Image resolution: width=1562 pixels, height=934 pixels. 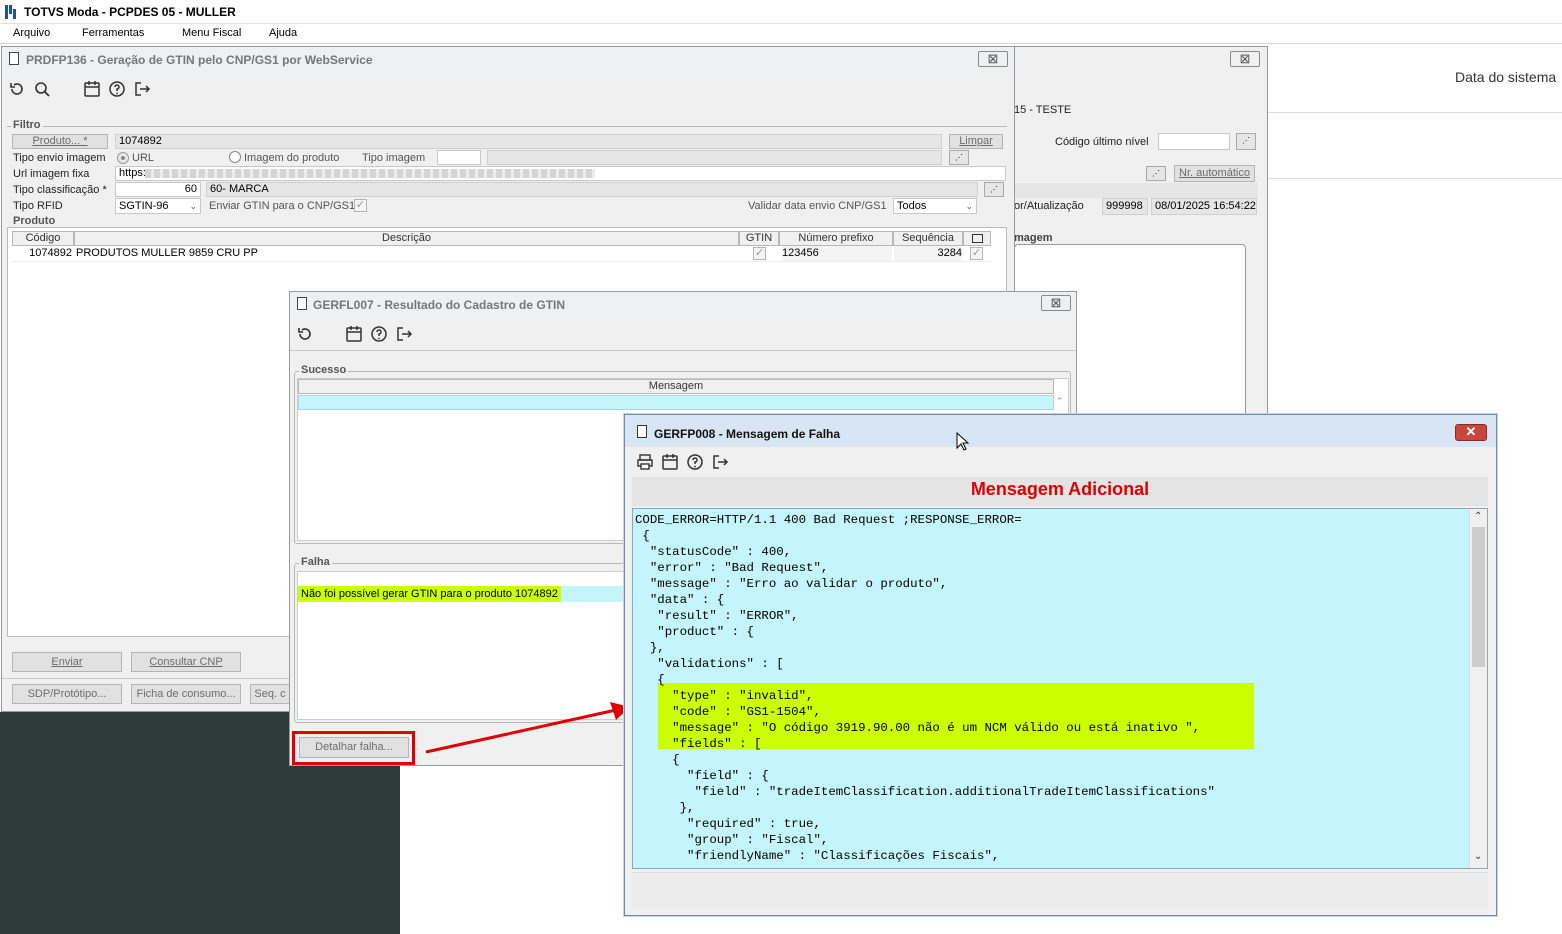 I want to click on atualizacao-label: or/Atualização, so click(x=1049, y=206).